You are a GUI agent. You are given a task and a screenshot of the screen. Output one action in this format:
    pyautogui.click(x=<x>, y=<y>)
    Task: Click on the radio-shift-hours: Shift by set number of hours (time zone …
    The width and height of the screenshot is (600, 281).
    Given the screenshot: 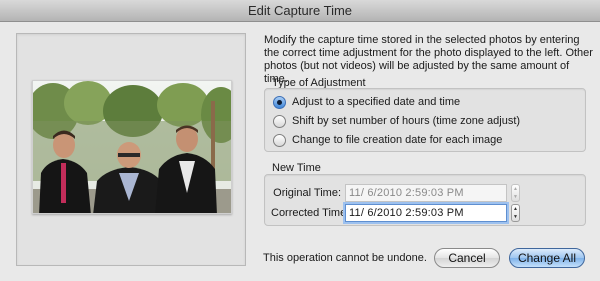 What is the action you would take?
    pyautogui.click(x=396, y=121)
    